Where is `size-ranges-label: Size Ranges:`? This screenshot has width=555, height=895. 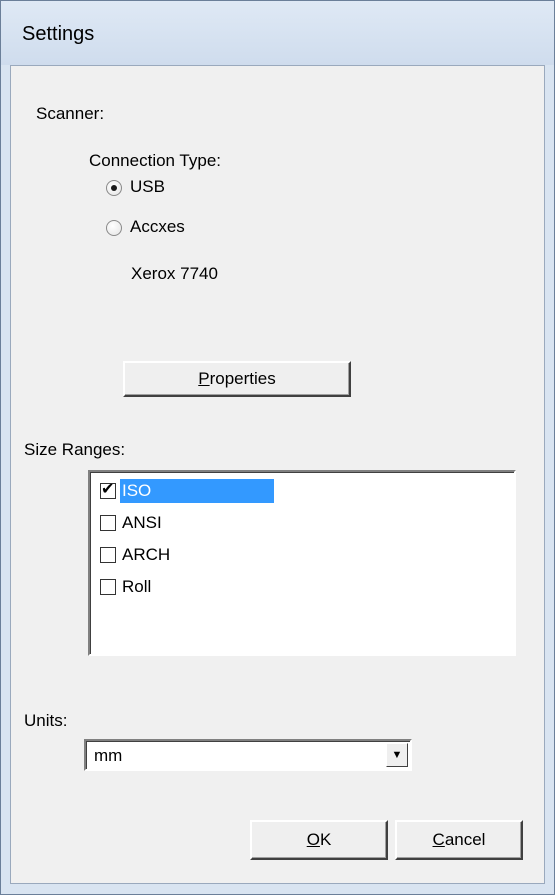
size-ranges-label: Size Ranges: is located at coordinates (75, 449).